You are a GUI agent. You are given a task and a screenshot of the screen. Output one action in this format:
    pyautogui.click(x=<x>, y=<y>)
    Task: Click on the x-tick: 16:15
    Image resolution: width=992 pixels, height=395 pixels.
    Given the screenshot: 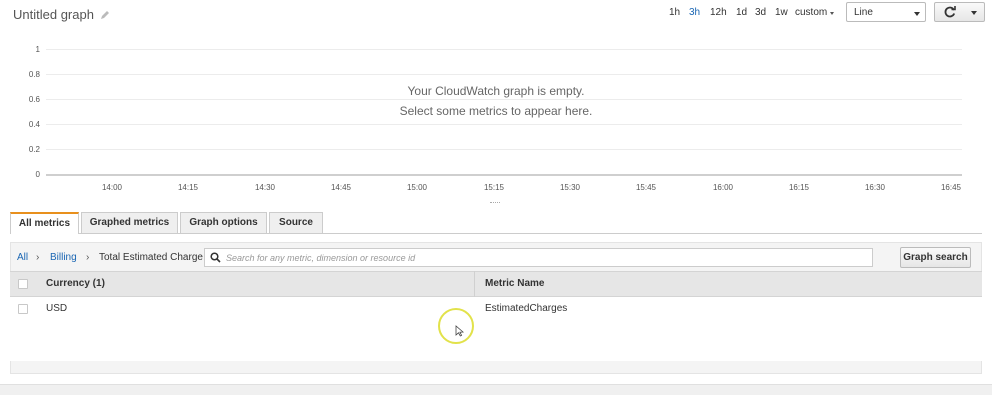 What is the action you would take?
    pyautogui.click(x=799, y=187)
    